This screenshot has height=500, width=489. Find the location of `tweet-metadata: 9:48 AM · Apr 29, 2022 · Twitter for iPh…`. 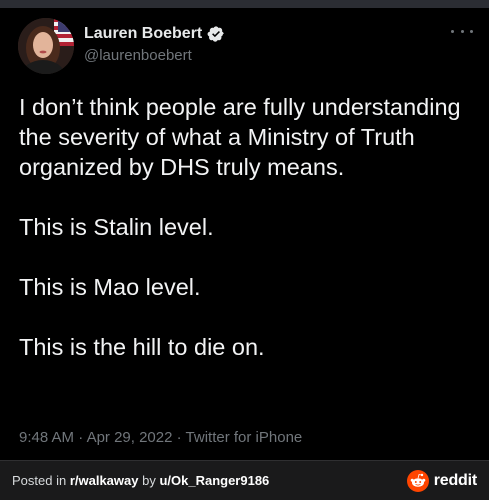

tweet-metadata: 9:48 AM · Apr 29, 2022 · Twitter for iPh… is located at coordinates (160, 437).